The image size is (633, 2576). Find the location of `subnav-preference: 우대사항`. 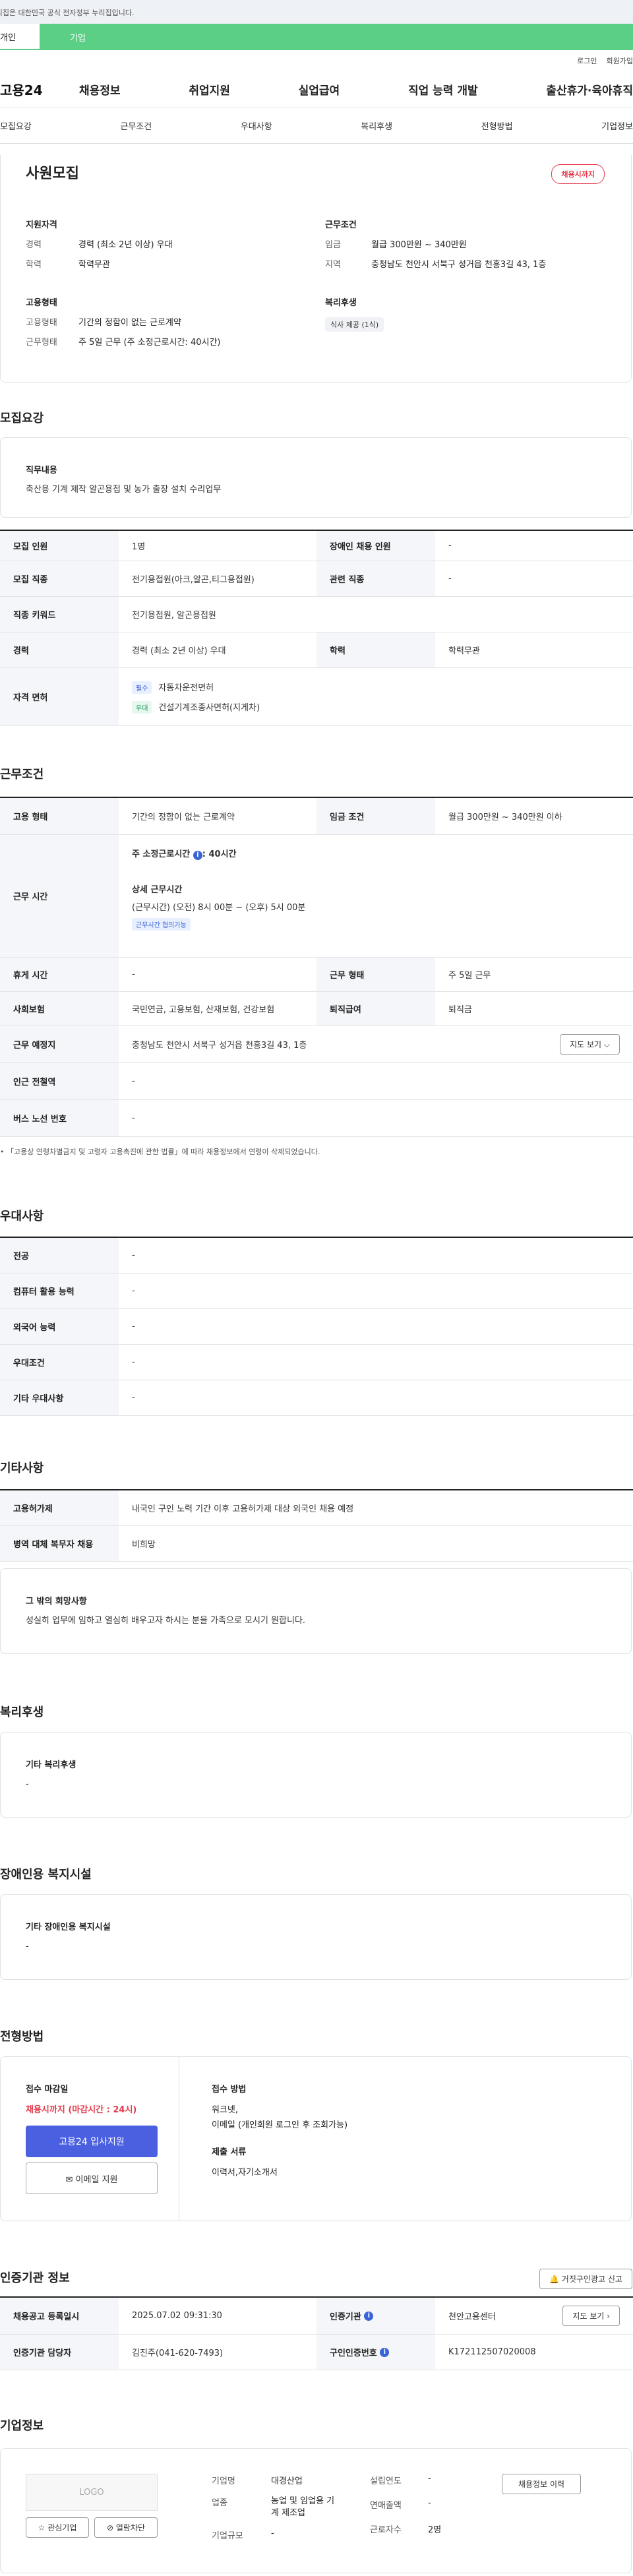

subnav-preference: 우대사항 is located at coordinates (256, 125).